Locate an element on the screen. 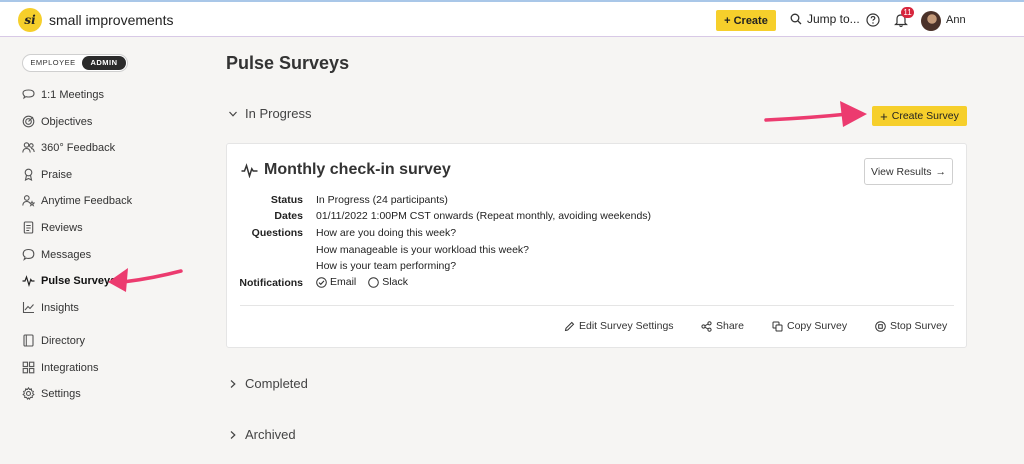 This screenshot has height=464, width=1024. check-circle-icon is located at coordinates (321, 282).